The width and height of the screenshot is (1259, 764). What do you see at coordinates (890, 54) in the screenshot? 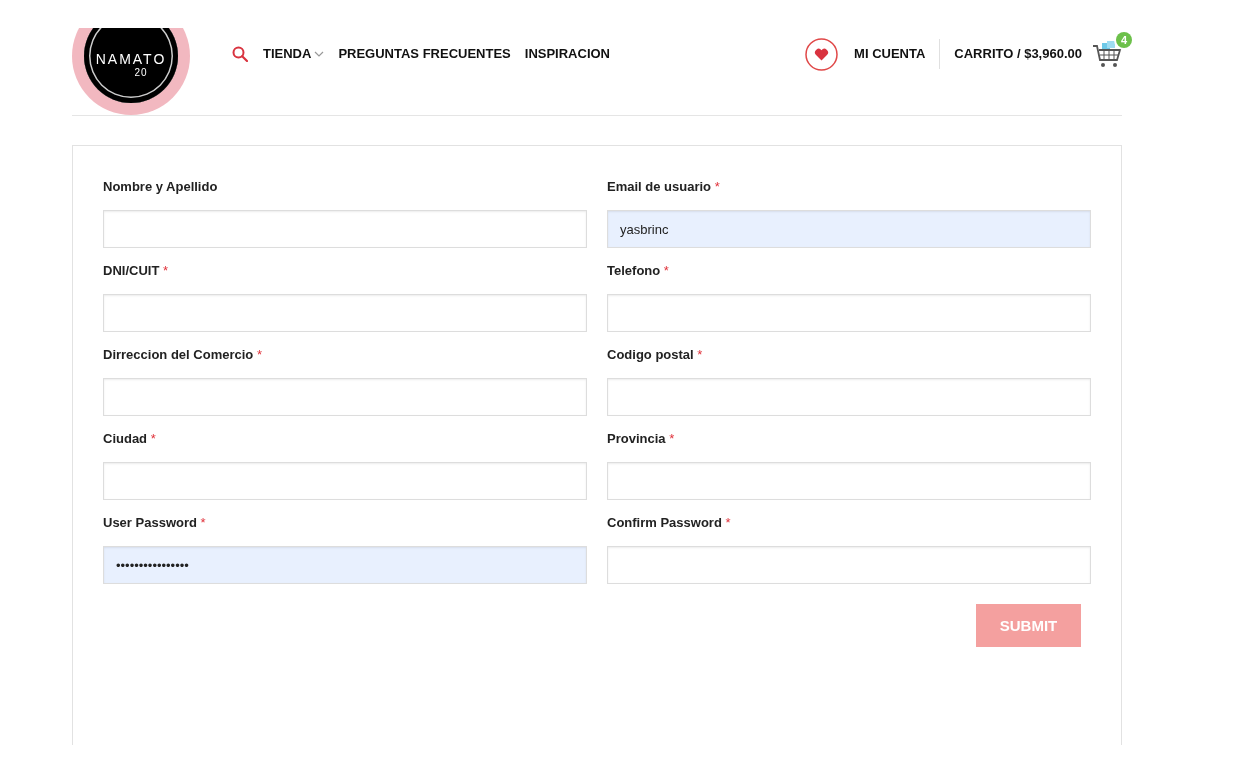
I see `account-link: MI CUENTA` at bounding box center [890, 54].